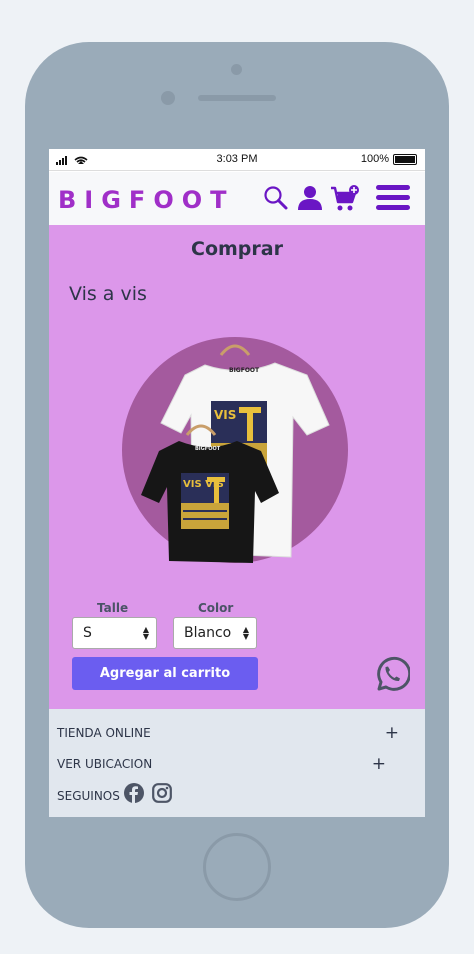 The image size is (474, 954). Describe the element at coordinates (165, 673) in the screenshot. I see `add-to-cart-button: Agregar al carrito` at that location.